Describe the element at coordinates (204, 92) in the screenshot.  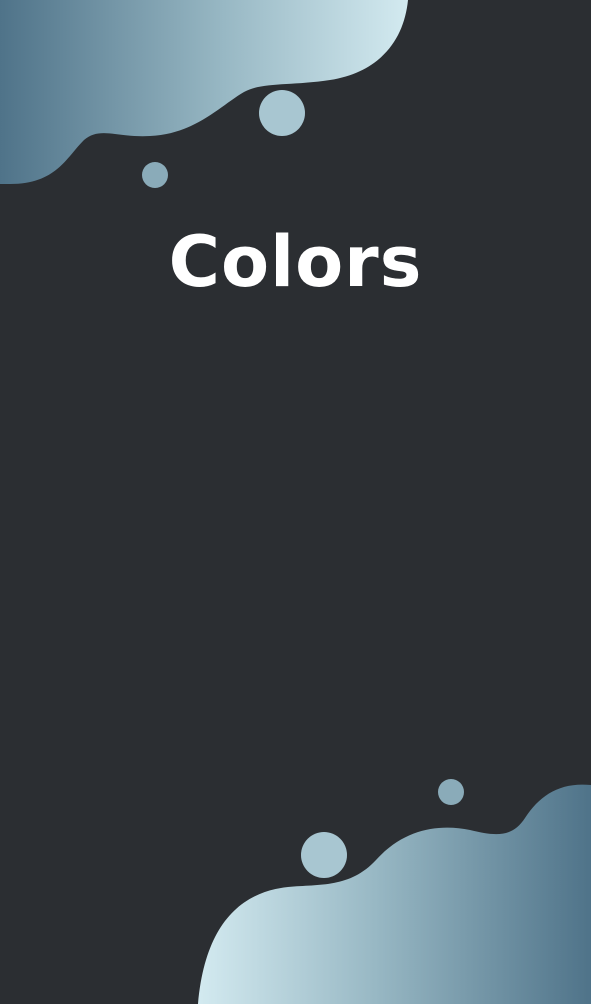
I see `top-left-blob-shape` at that location.